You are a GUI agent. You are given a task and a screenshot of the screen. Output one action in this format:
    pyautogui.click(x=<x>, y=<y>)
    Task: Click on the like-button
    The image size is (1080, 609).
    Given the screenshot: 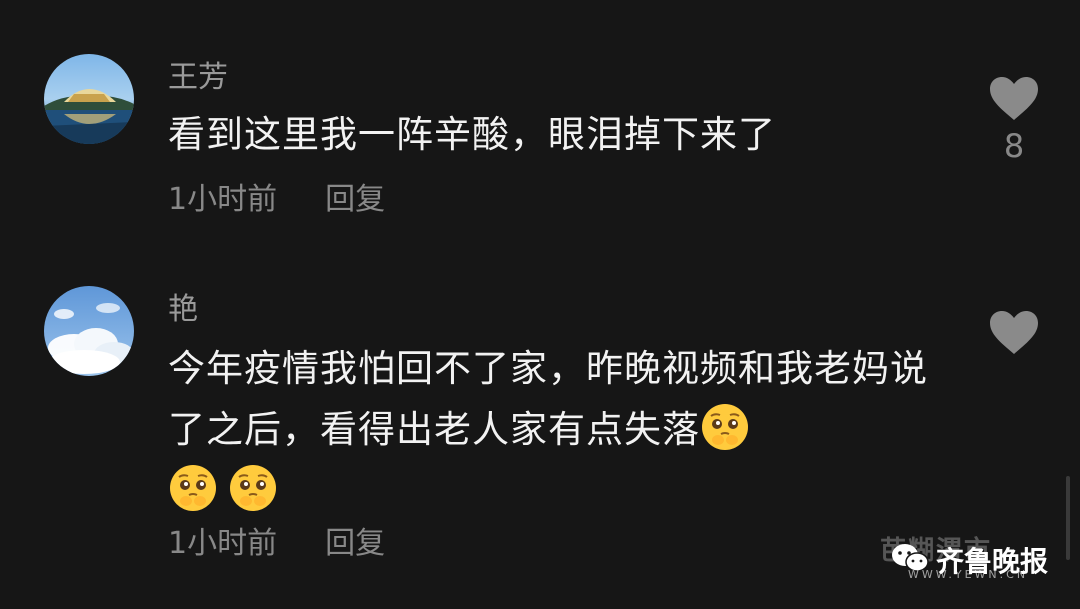 What is the action you would take?
    pyautogui.click(x=1014, y=333)
    